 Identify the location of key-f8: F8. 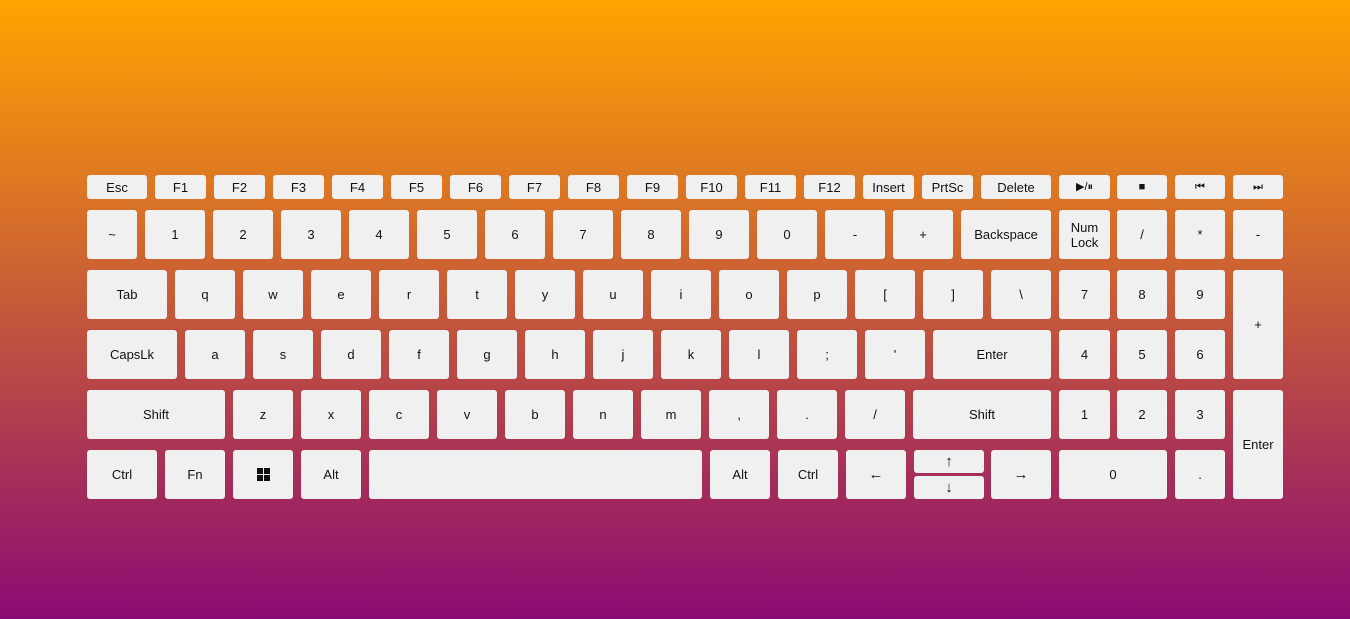
(593, 187).